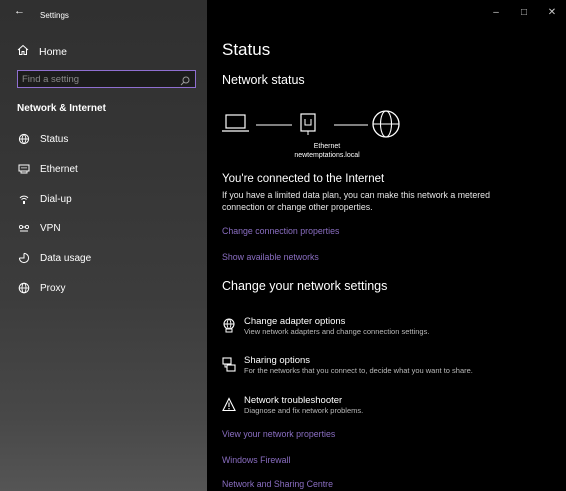 The width and height of the screenshot is (566, 491). I want to click on ethernet-adapter-icon, so click(308, 124).